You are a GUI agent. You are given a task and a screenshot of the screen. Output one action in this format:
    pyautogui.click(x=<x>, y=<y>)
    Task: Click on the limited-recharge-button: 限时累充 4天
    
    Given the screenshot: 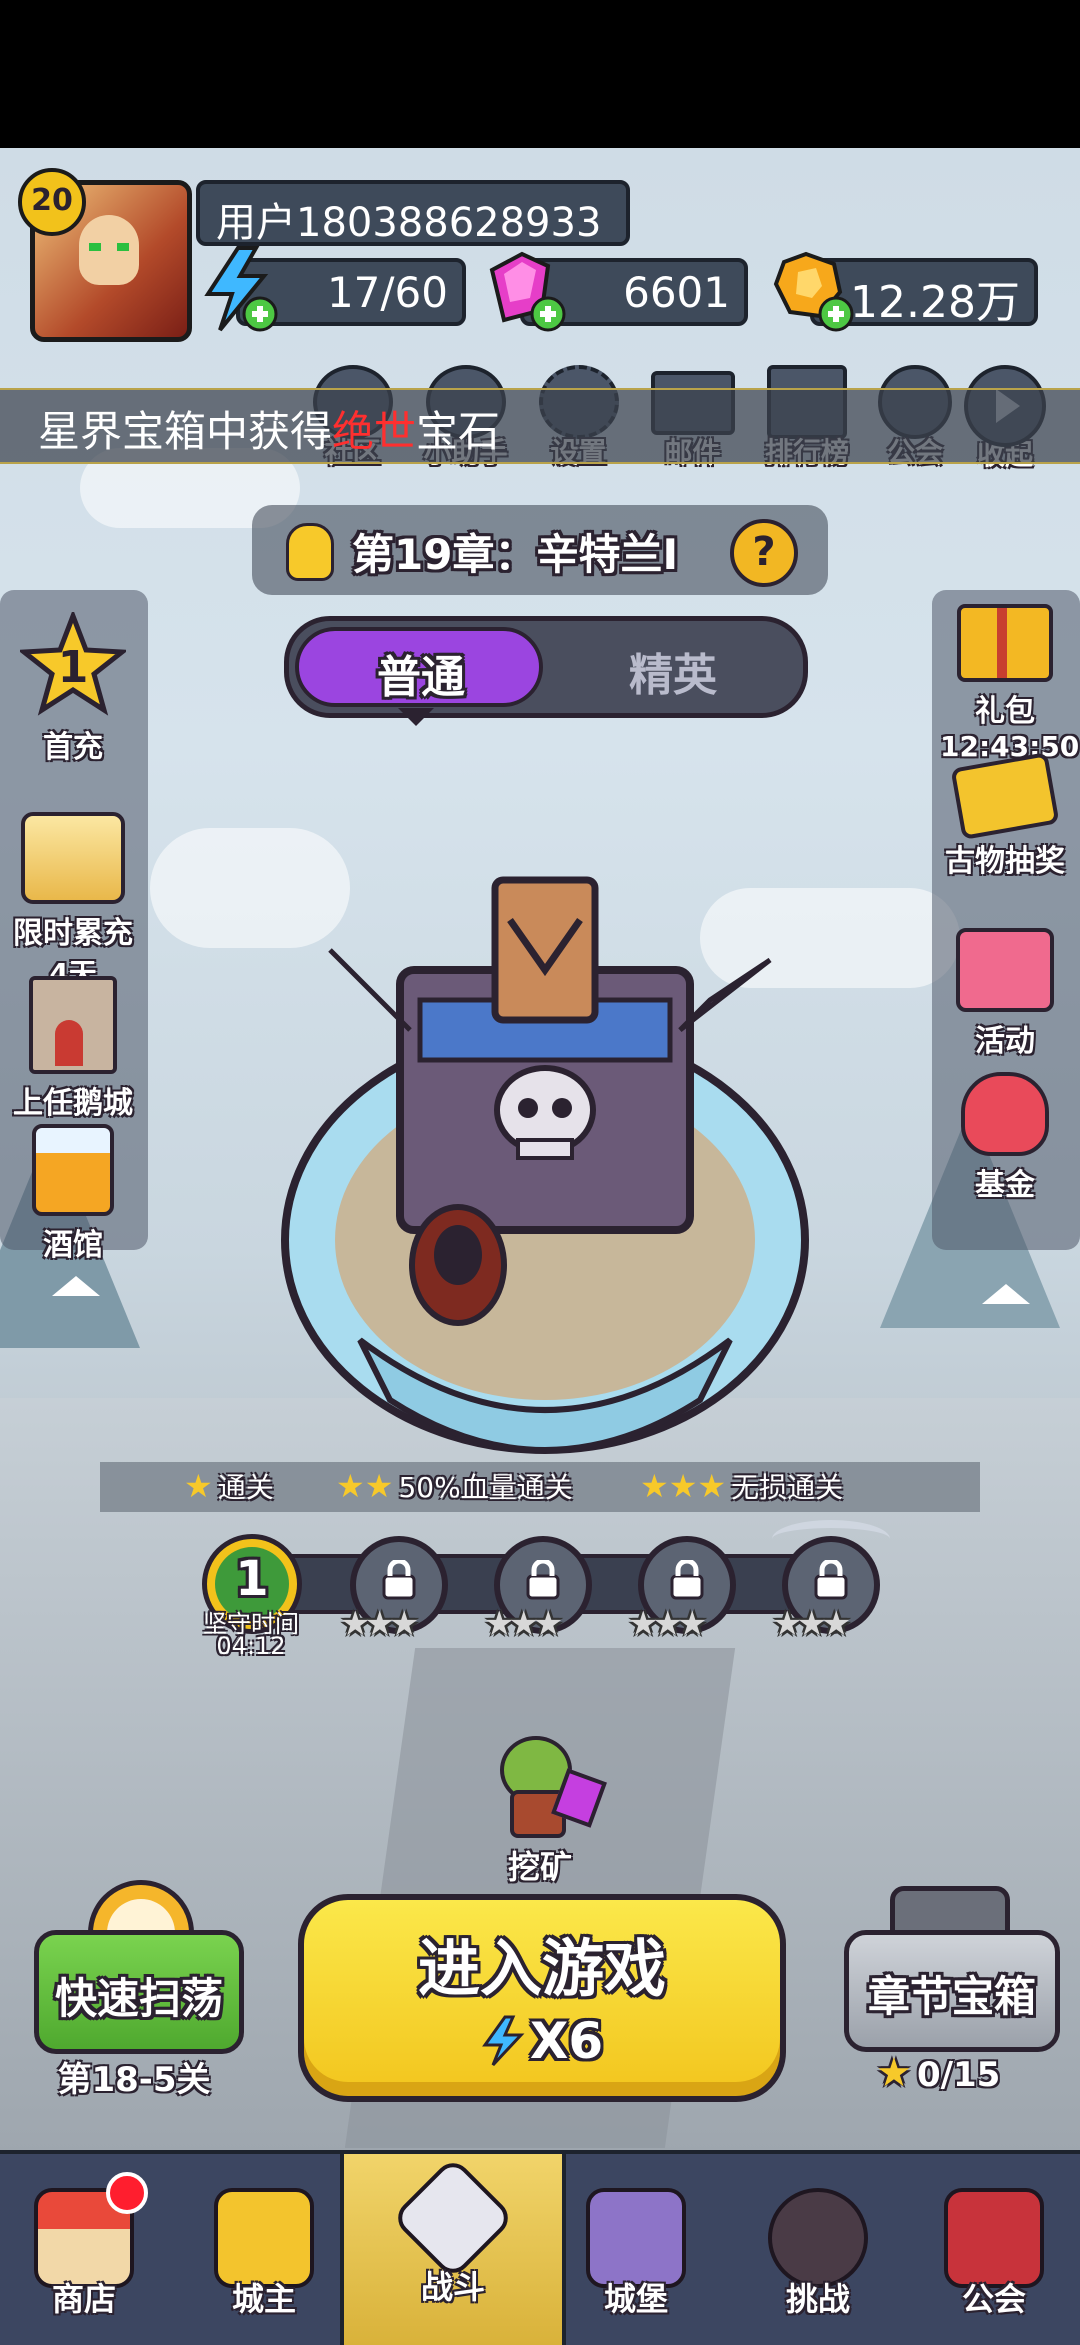 What is the action you would take?
    pyautogui.click(x=73, y=902)
    